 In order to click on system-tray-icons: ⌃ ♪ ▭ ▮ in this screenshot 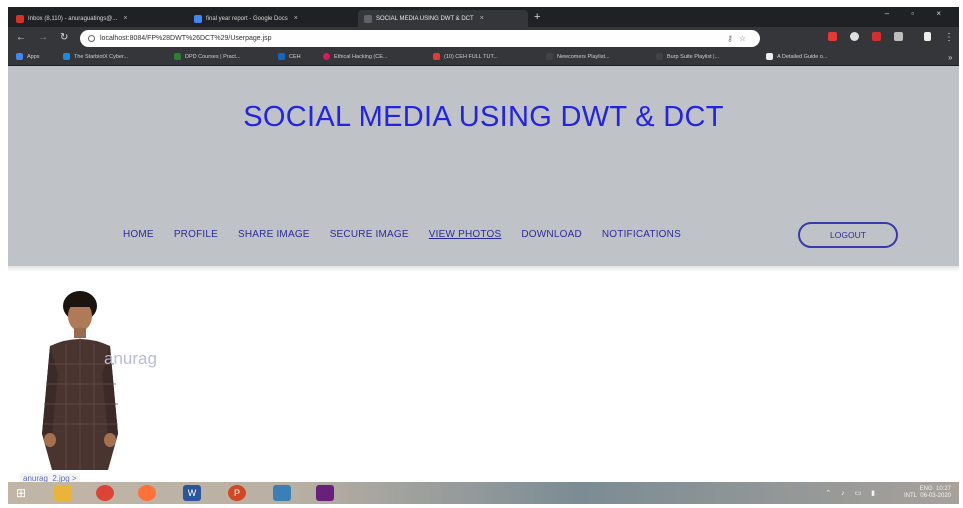, I will do `click(852, 493)`.